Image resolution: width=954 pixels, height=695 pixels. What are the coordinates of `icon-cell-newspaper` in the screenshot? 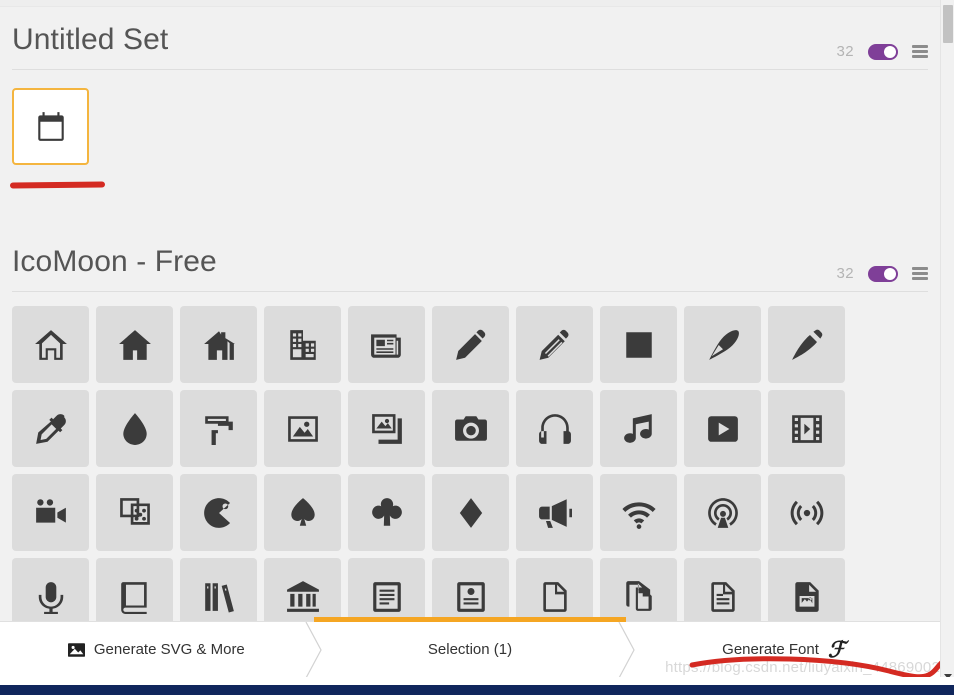 It's located at (390, 348).